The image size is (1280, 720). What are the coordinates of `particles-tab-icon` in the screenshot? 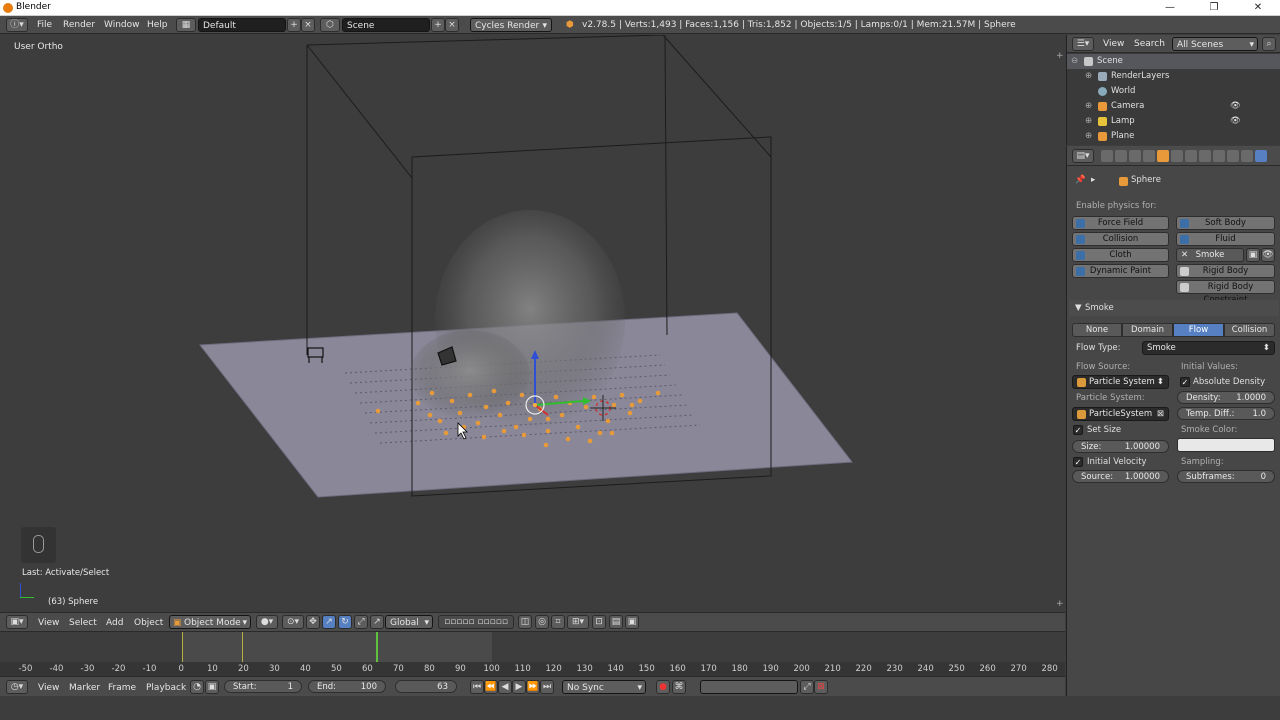 It's located at (1247, 156).